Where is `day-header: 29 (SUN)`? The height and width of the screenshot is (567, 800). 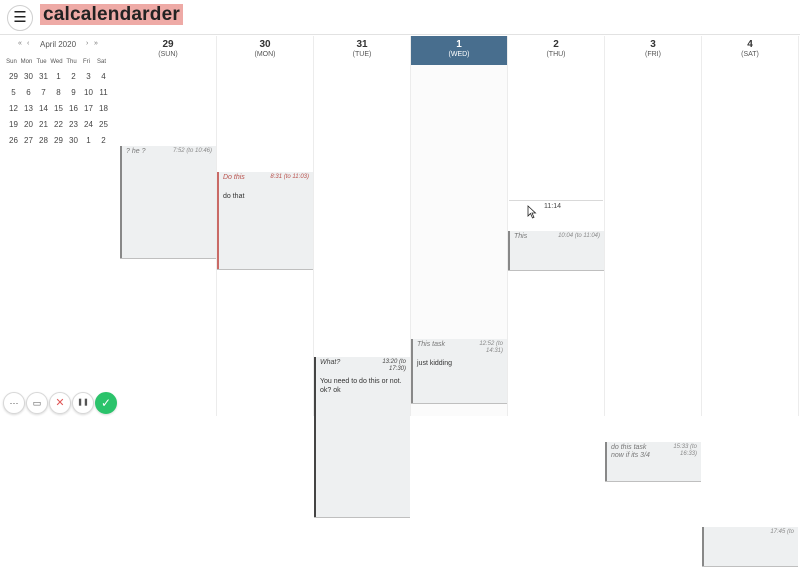
day-header: 29 (SUN) is located at coordinates (168, 50).